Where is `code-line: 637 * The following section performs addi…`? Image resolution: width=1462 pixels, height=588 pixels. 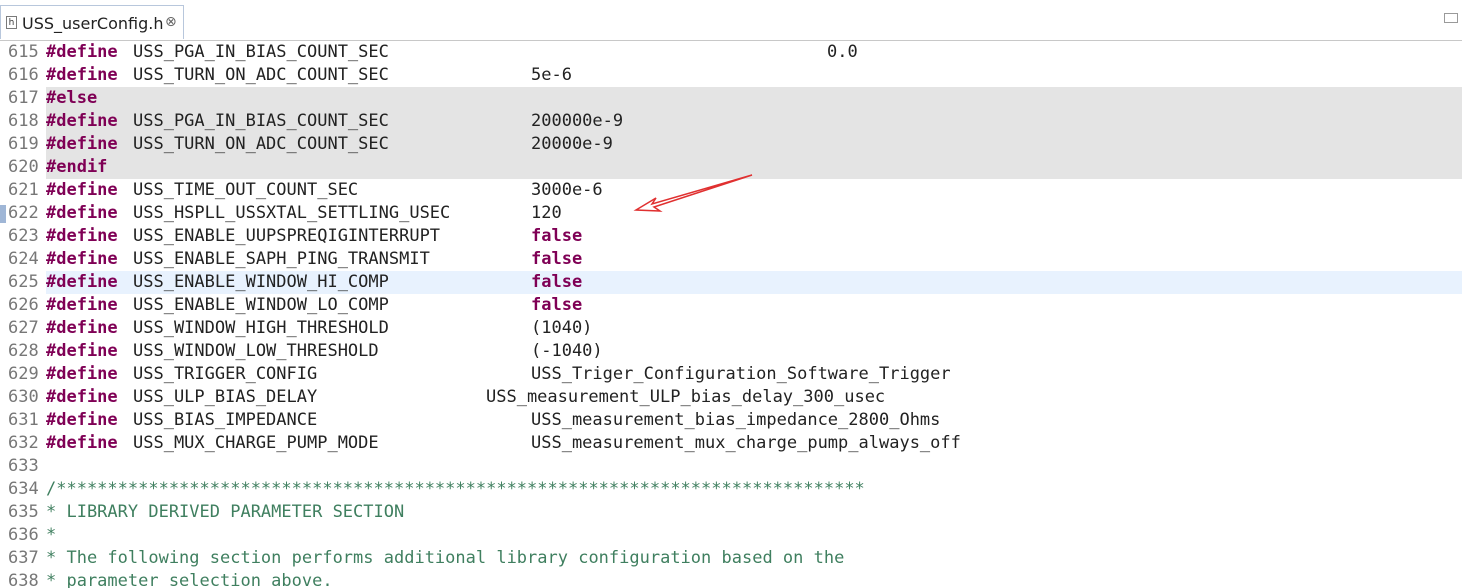
code-line: 637 * The following section performs addi… is located at coordinates (731, 558).